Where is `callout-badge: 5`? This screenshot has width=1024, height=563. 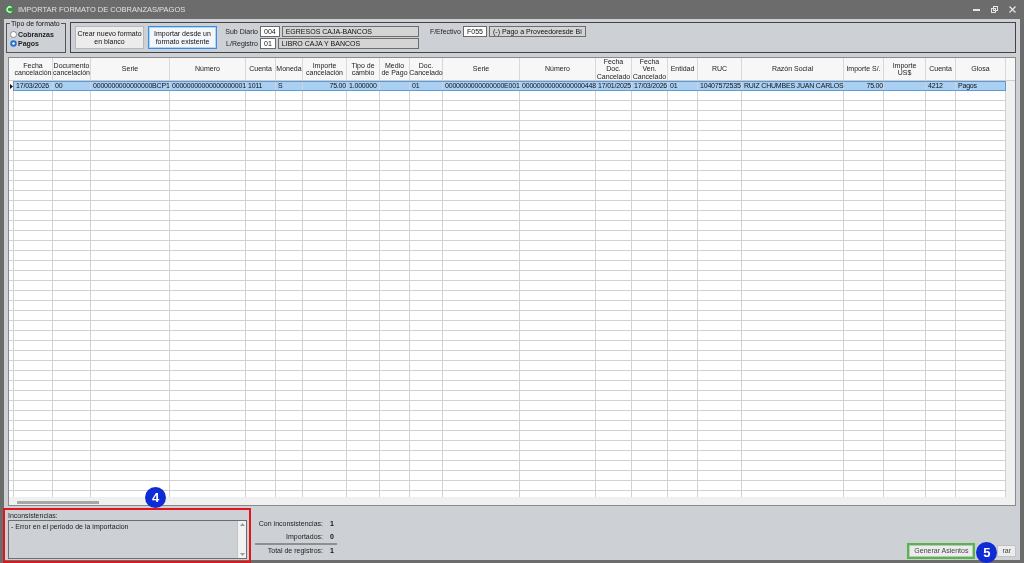
callout-badge: 5 is located at coordinates (987, 552).